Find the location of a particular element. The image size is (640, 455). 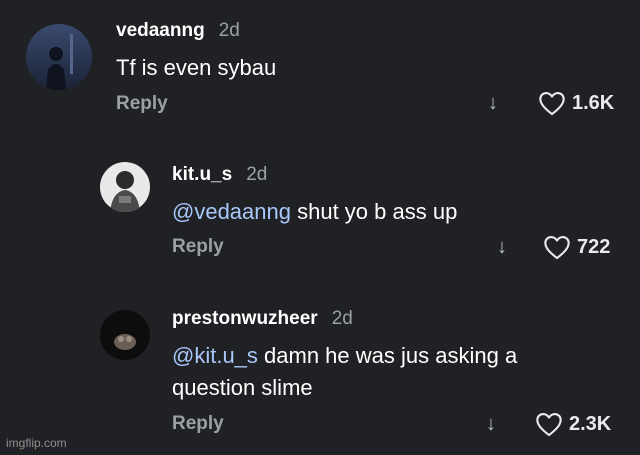

comment-body: damn he was jus asking a is located at coordinates (387, 355).